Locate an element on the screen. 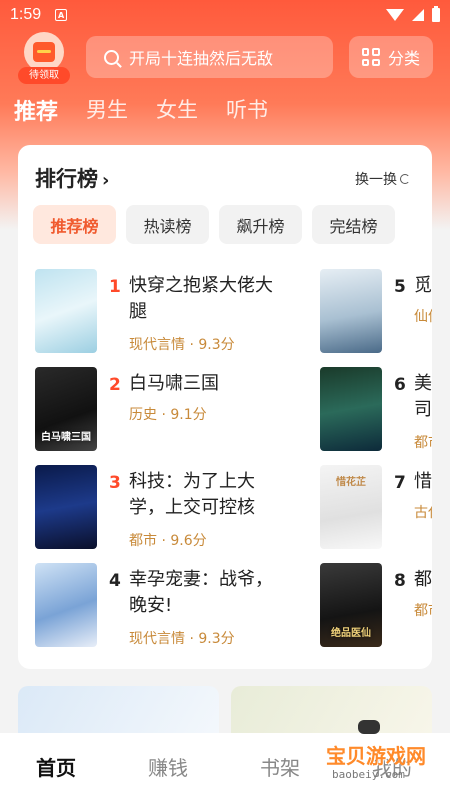 The width and height of the screenshot is (450, 800). book-title: 白马啸三国 is located at coordinates (174, 383).